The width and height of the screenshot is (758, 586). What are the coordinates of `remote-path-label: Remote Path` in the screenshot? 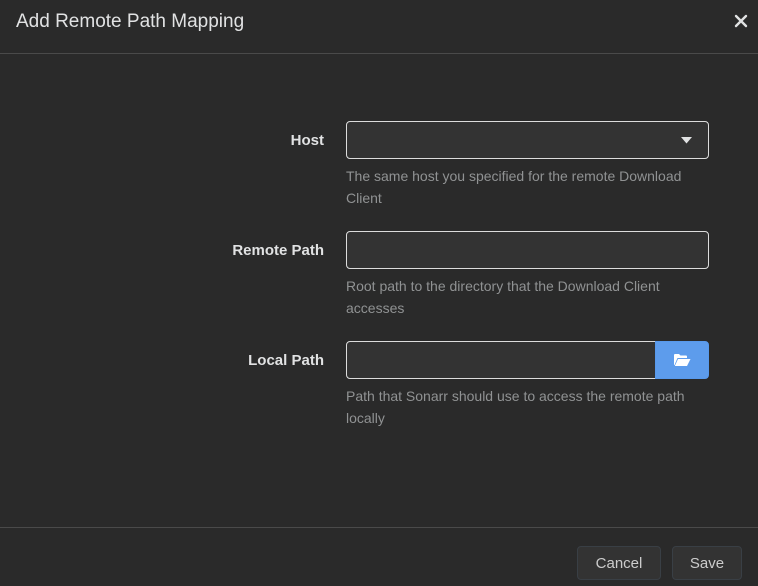 It's located at (278, 250).